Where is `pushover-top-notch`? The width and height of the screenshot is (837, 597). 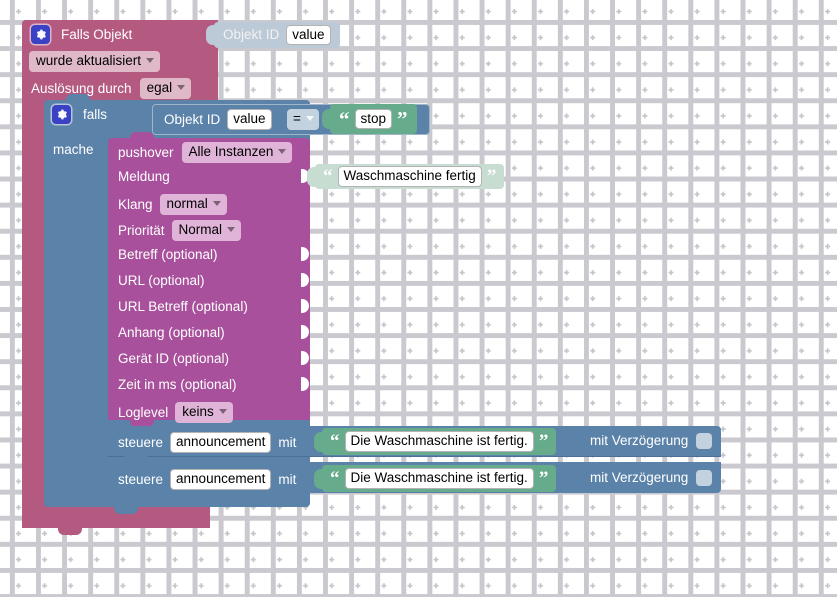
pushover-top-notch is located at coordinates (142, 135).